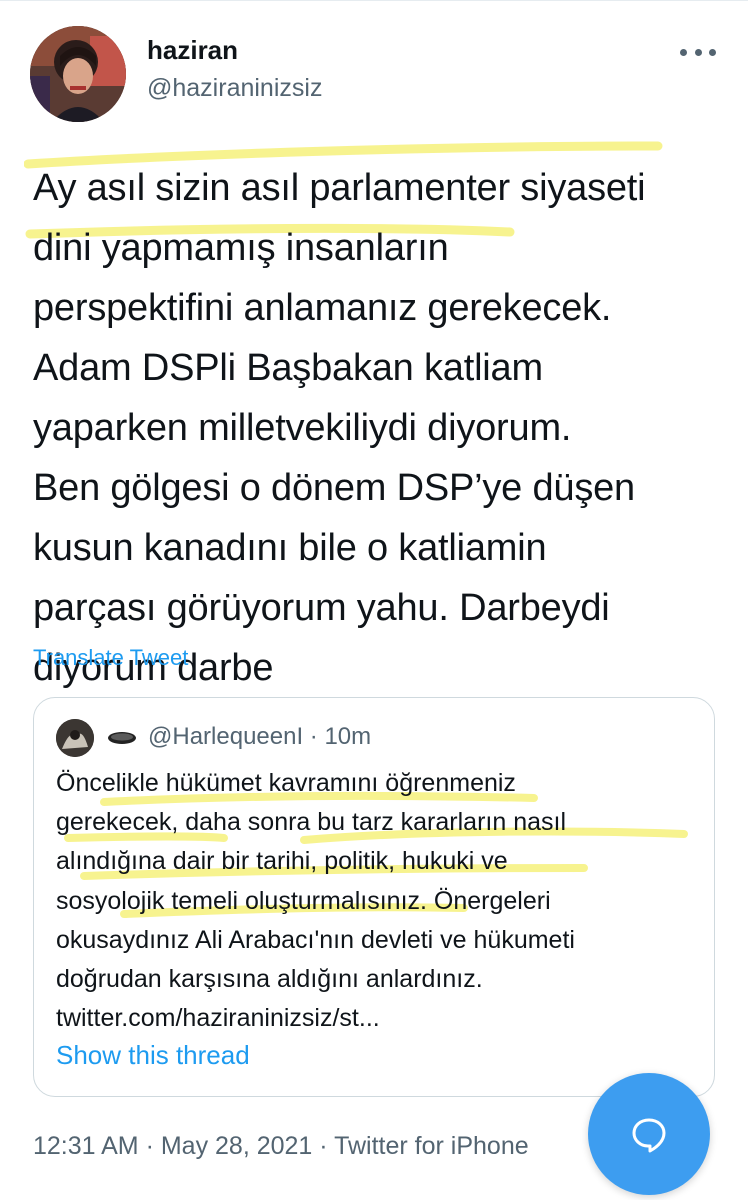 Image resolution: width=748 pixels, height=1200 pixels. Describe the element at coordinates (234, 88) in the screenshot. I see `user-handle: @haziraninizsiz` at that location.